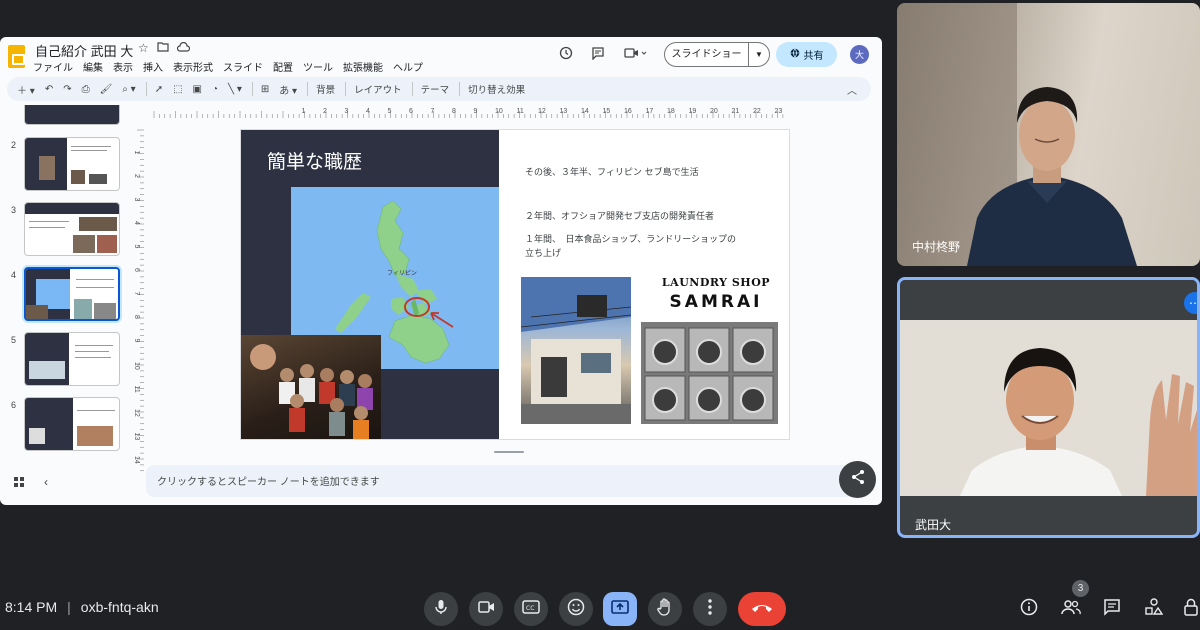 Image resolution: width=1200 pixels, height=630 pixels. What do you see at coordinates (736, 111) in the screenshot?
I see `ruler-label: 21` at bounding box center [736, 111].